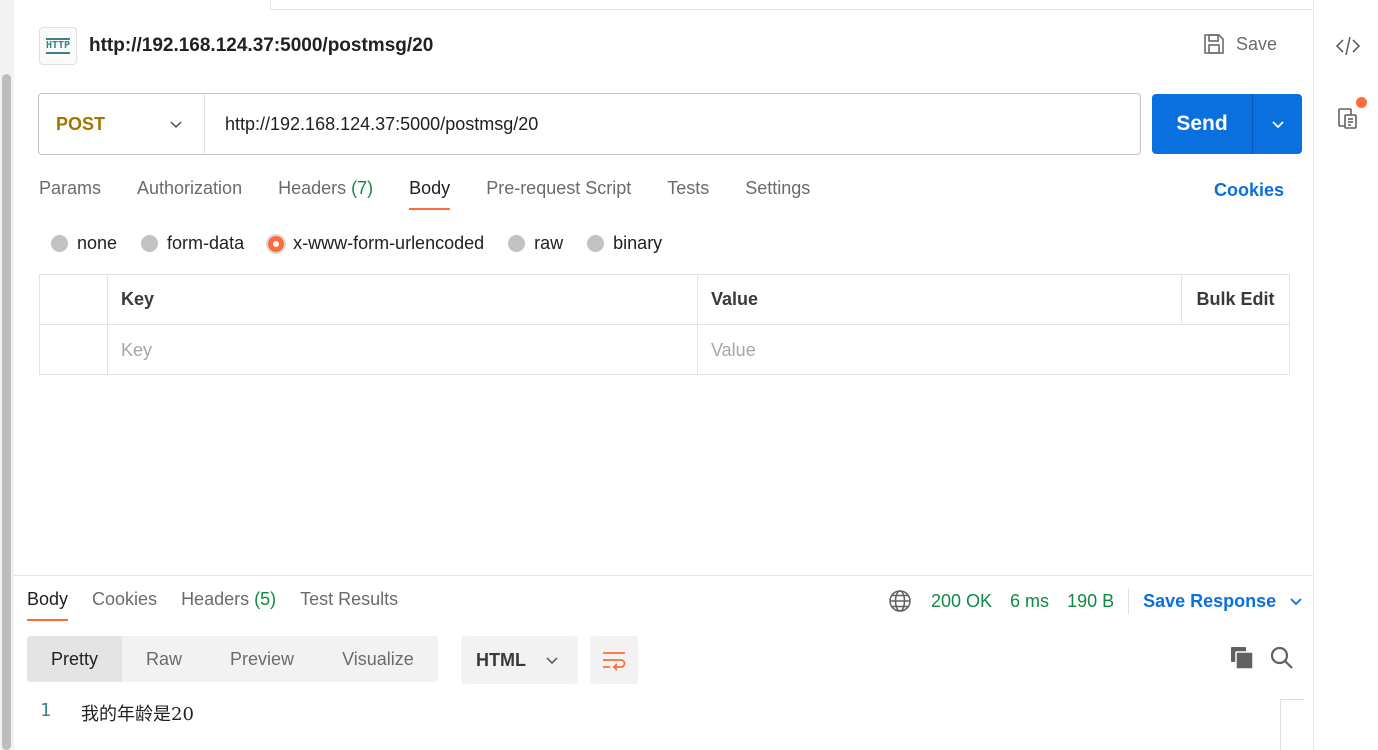 This screenshot has height=750, width=1378. Describe the element at coordinates (777, 194) in the screenshot. I see `tab-settings: Settings` at that location.